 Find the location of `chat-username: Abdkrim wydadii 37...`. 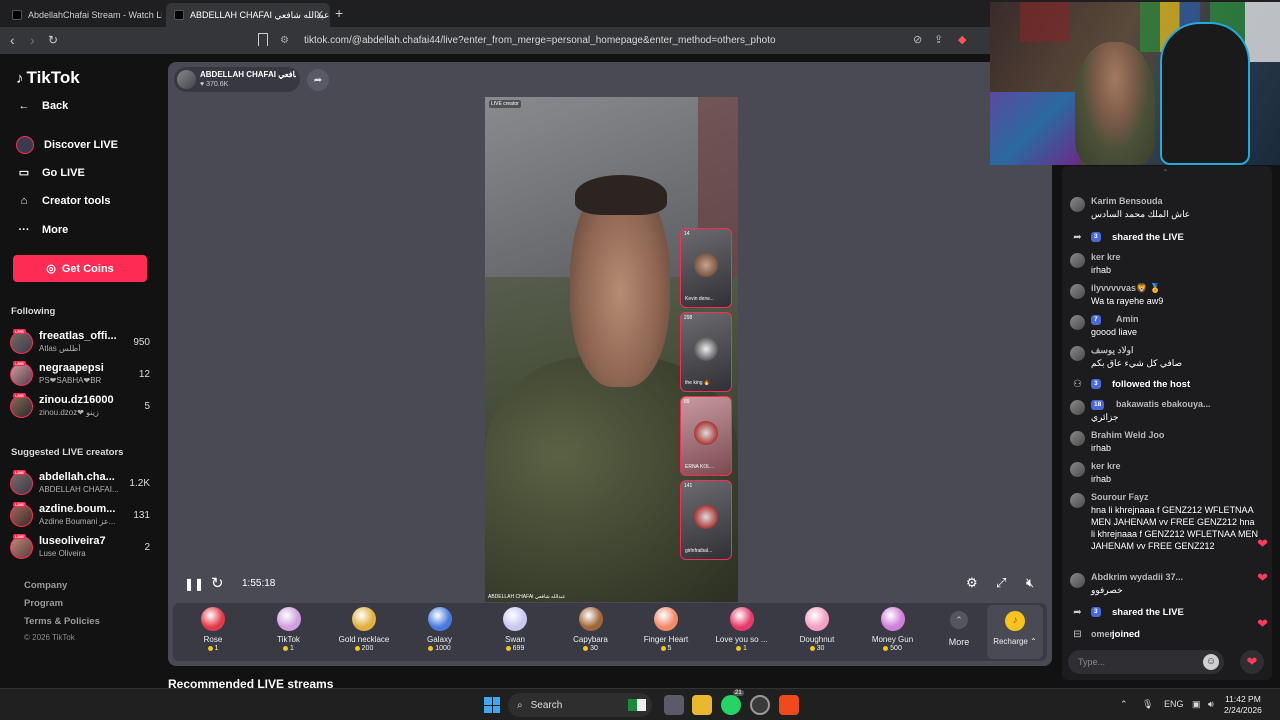

chat-username: Abdkrim wydadii 37... is located at coordinates (1137, 577).